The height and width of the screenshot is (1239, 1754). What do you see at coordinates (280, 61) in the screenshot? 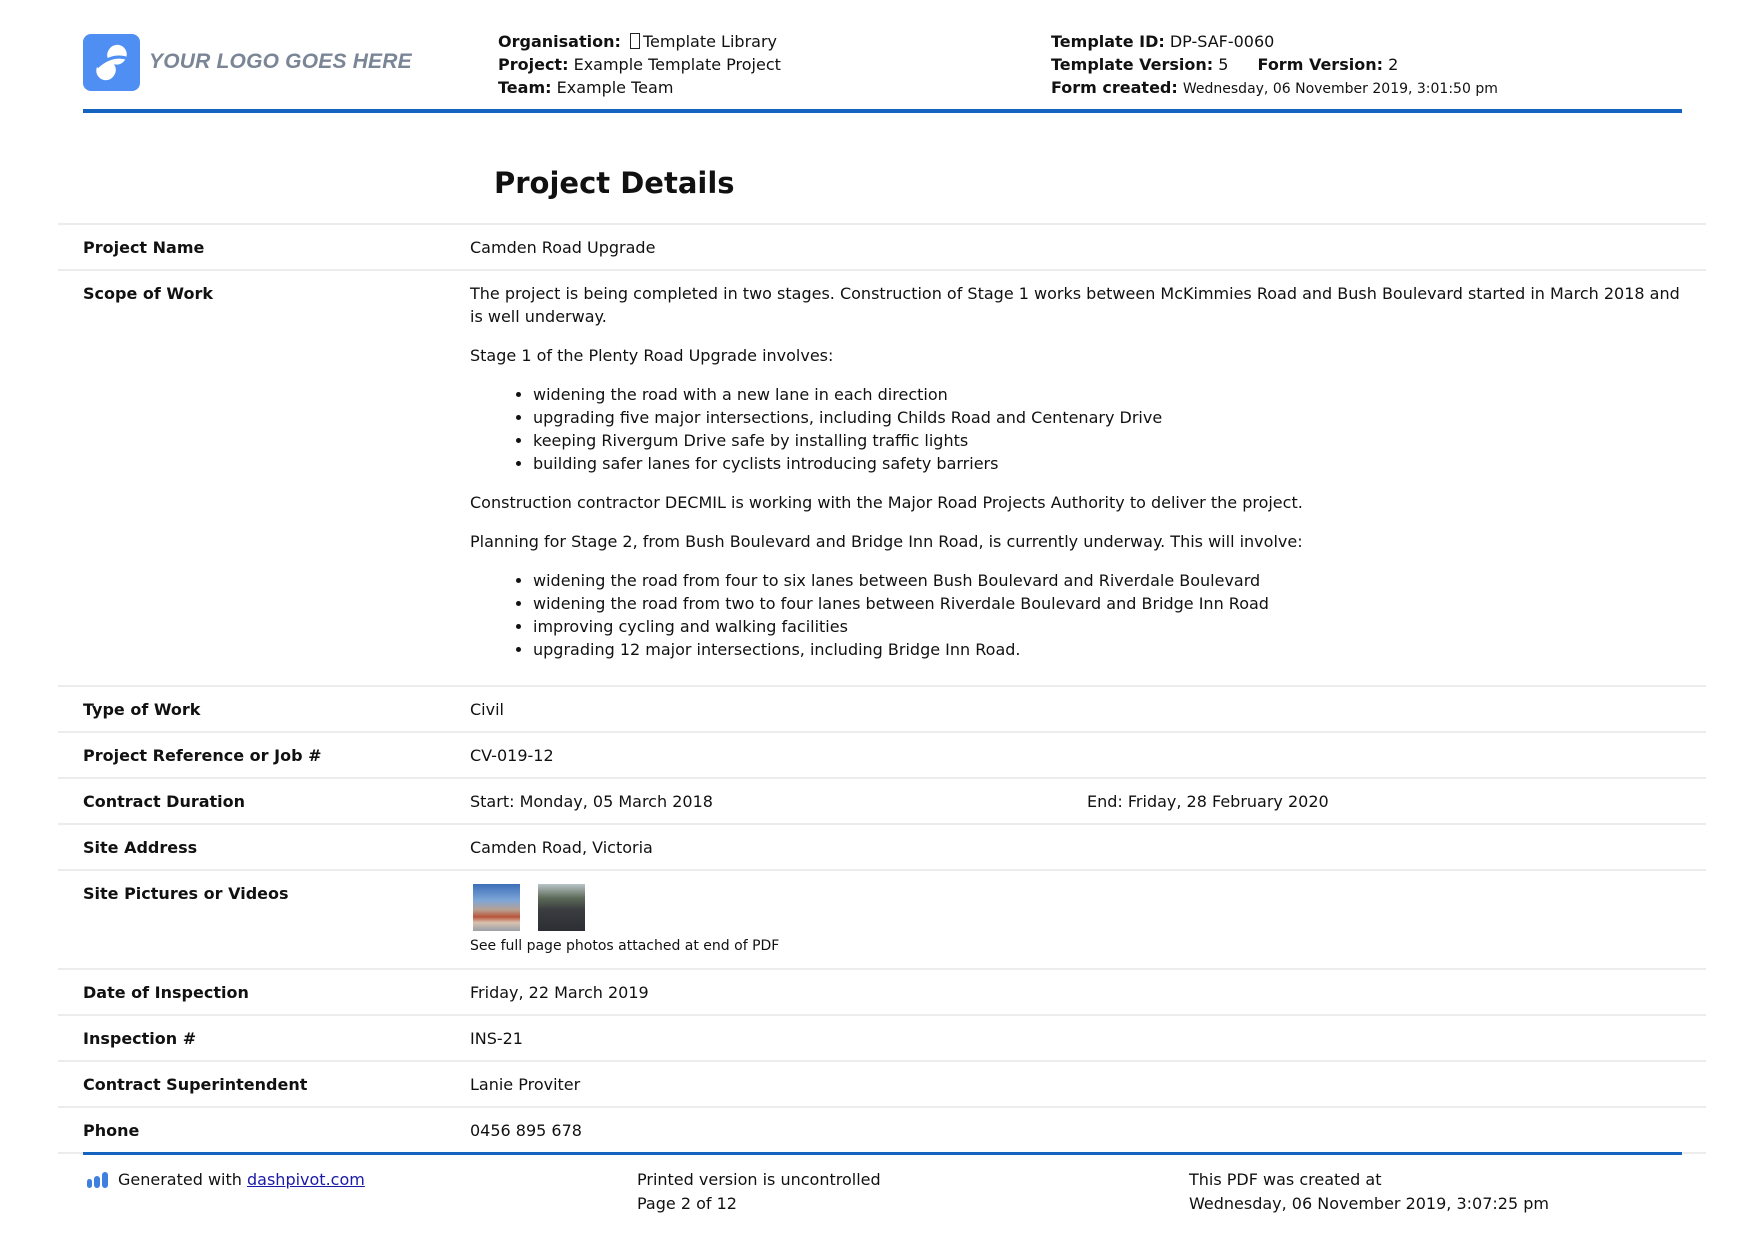
I see `logo-text: YOUR LOGO GOES HERE` at bounding box center [280, 61].